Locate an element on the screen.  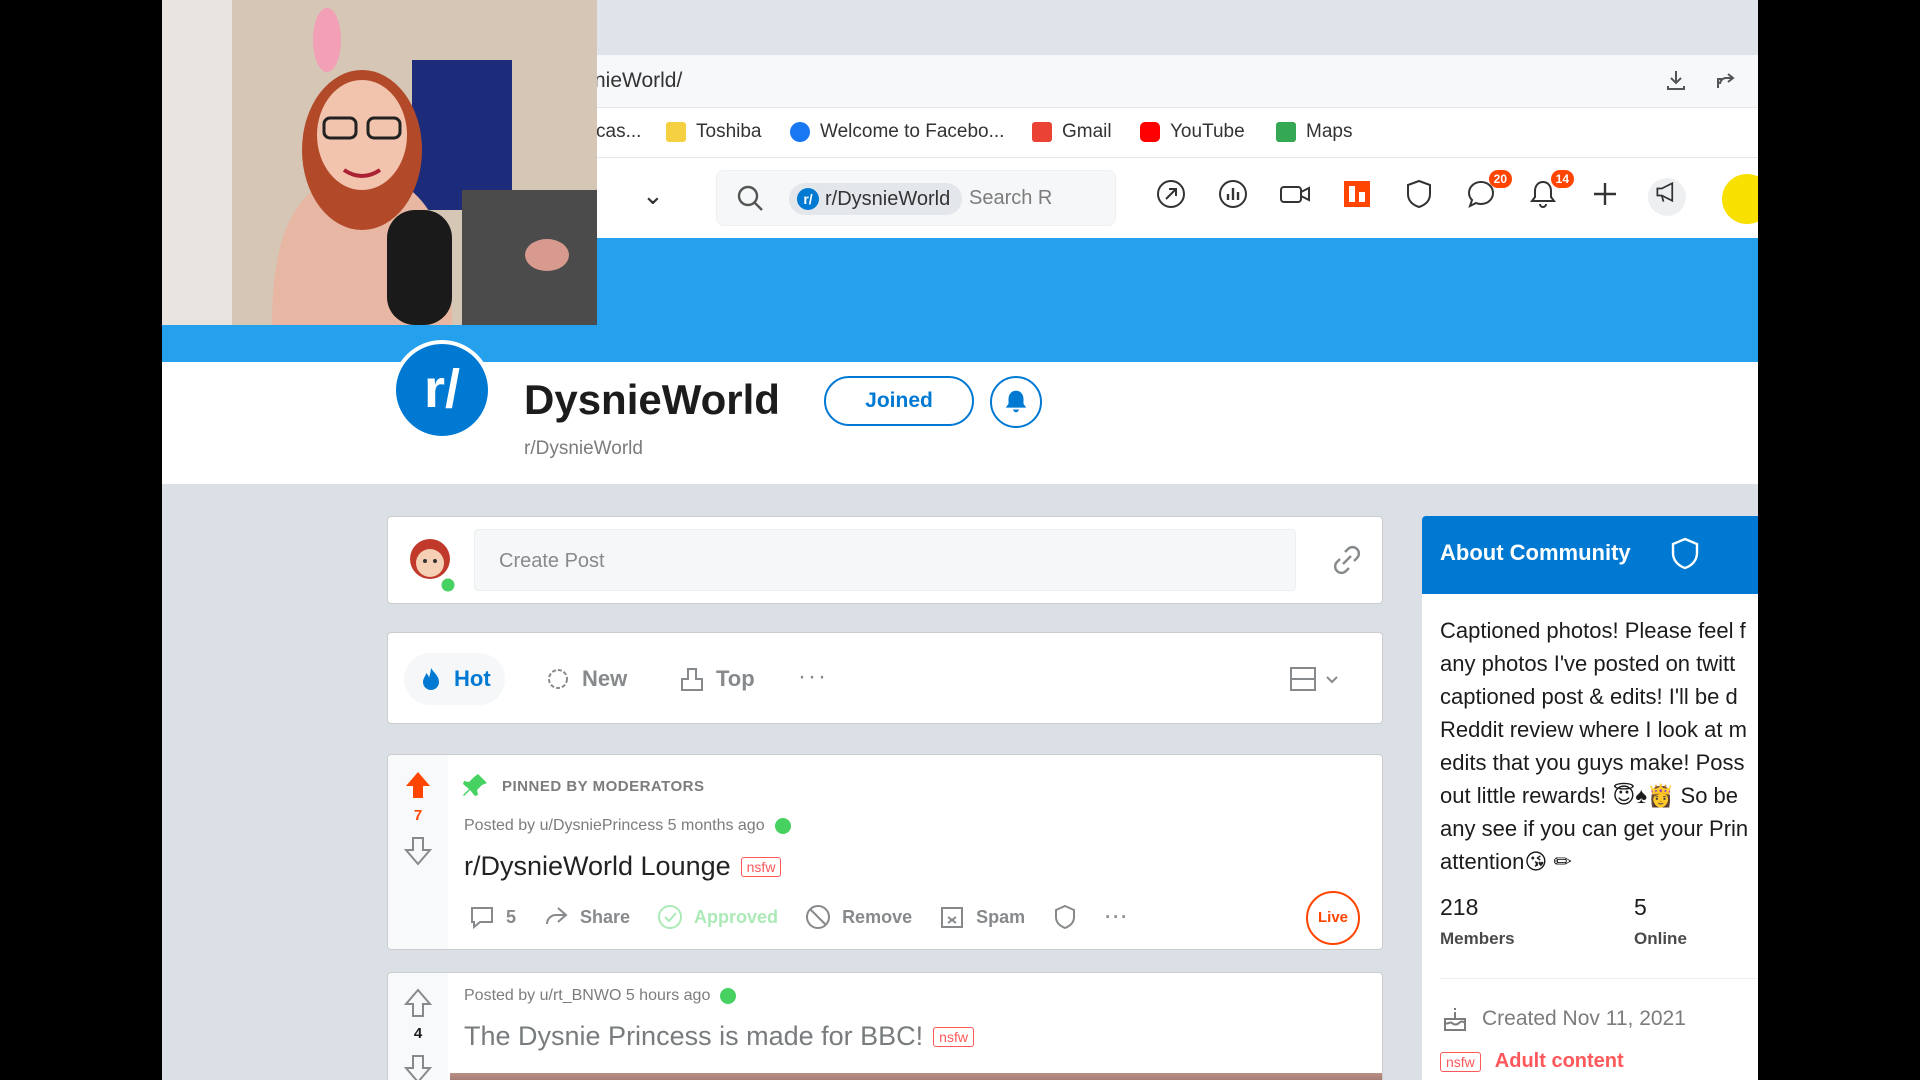
user-menu-avatar is located at coordinates (1740, 199).